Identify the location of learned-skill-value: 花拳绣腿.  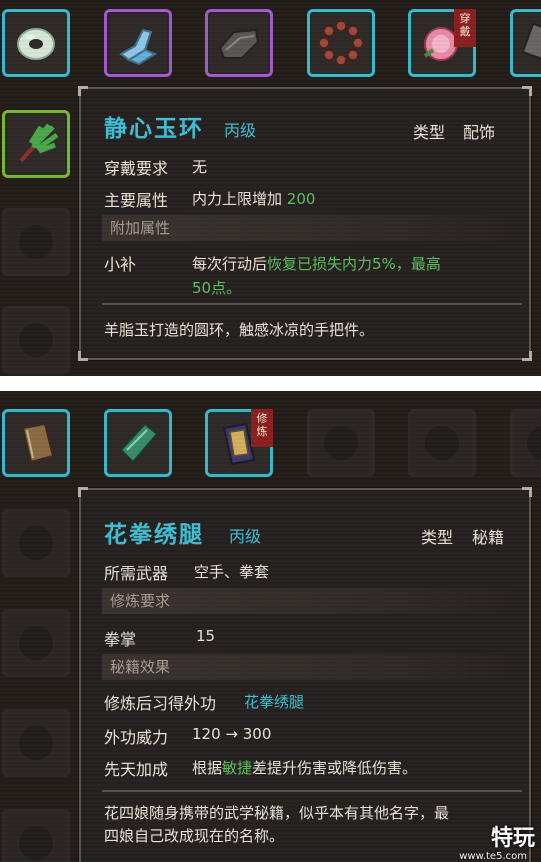
(274, 702).